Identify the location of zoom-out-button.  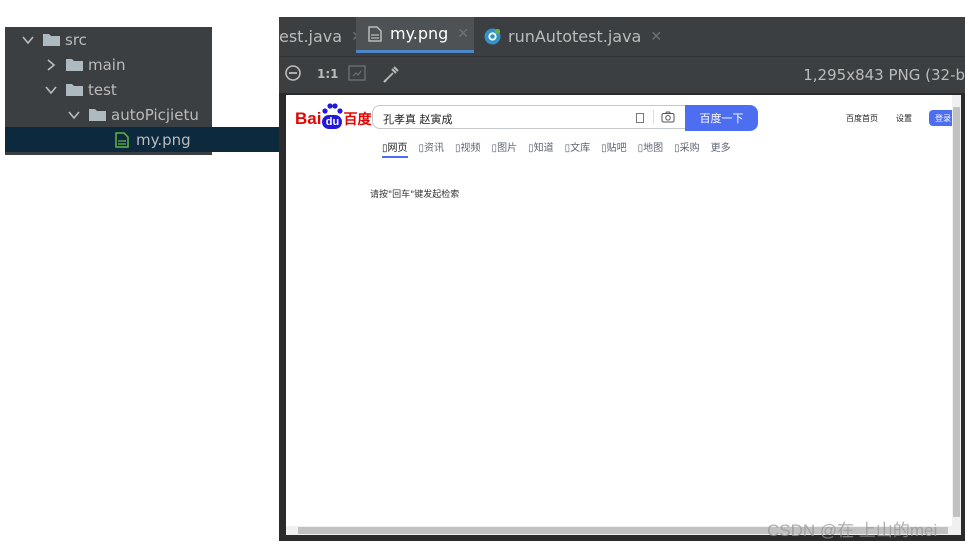
(293, 73).